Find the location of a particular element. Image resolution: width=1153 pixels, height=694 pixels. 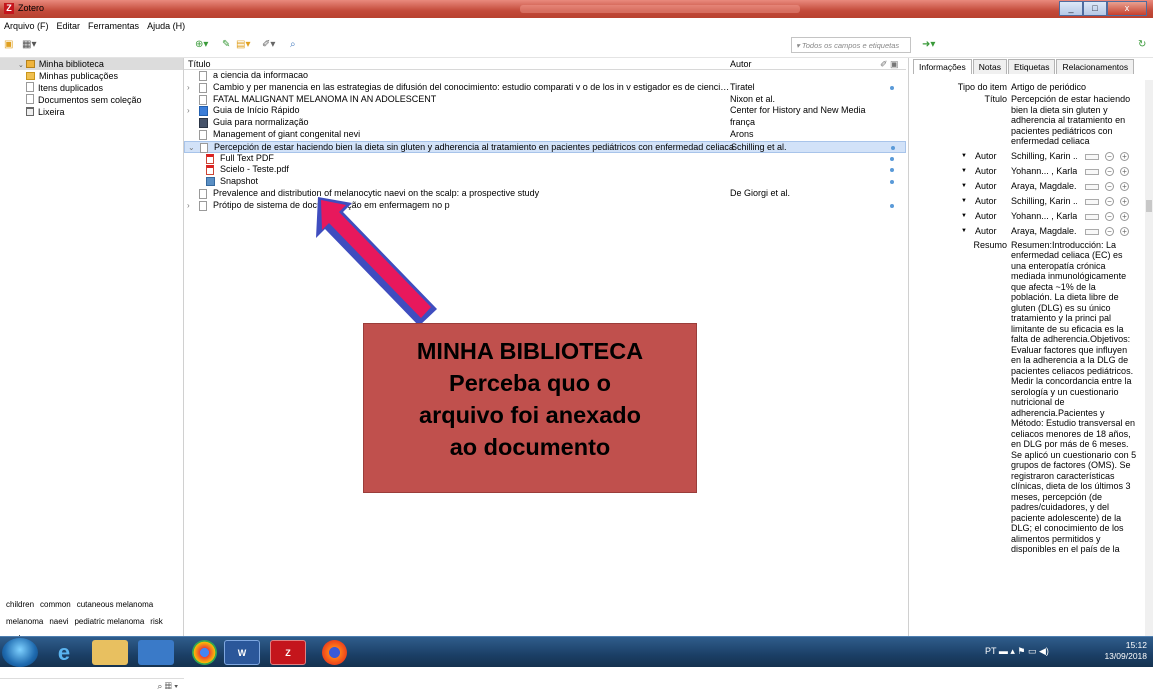

callout-line-2: Perceba quo o is located at coordinates (530, 383).